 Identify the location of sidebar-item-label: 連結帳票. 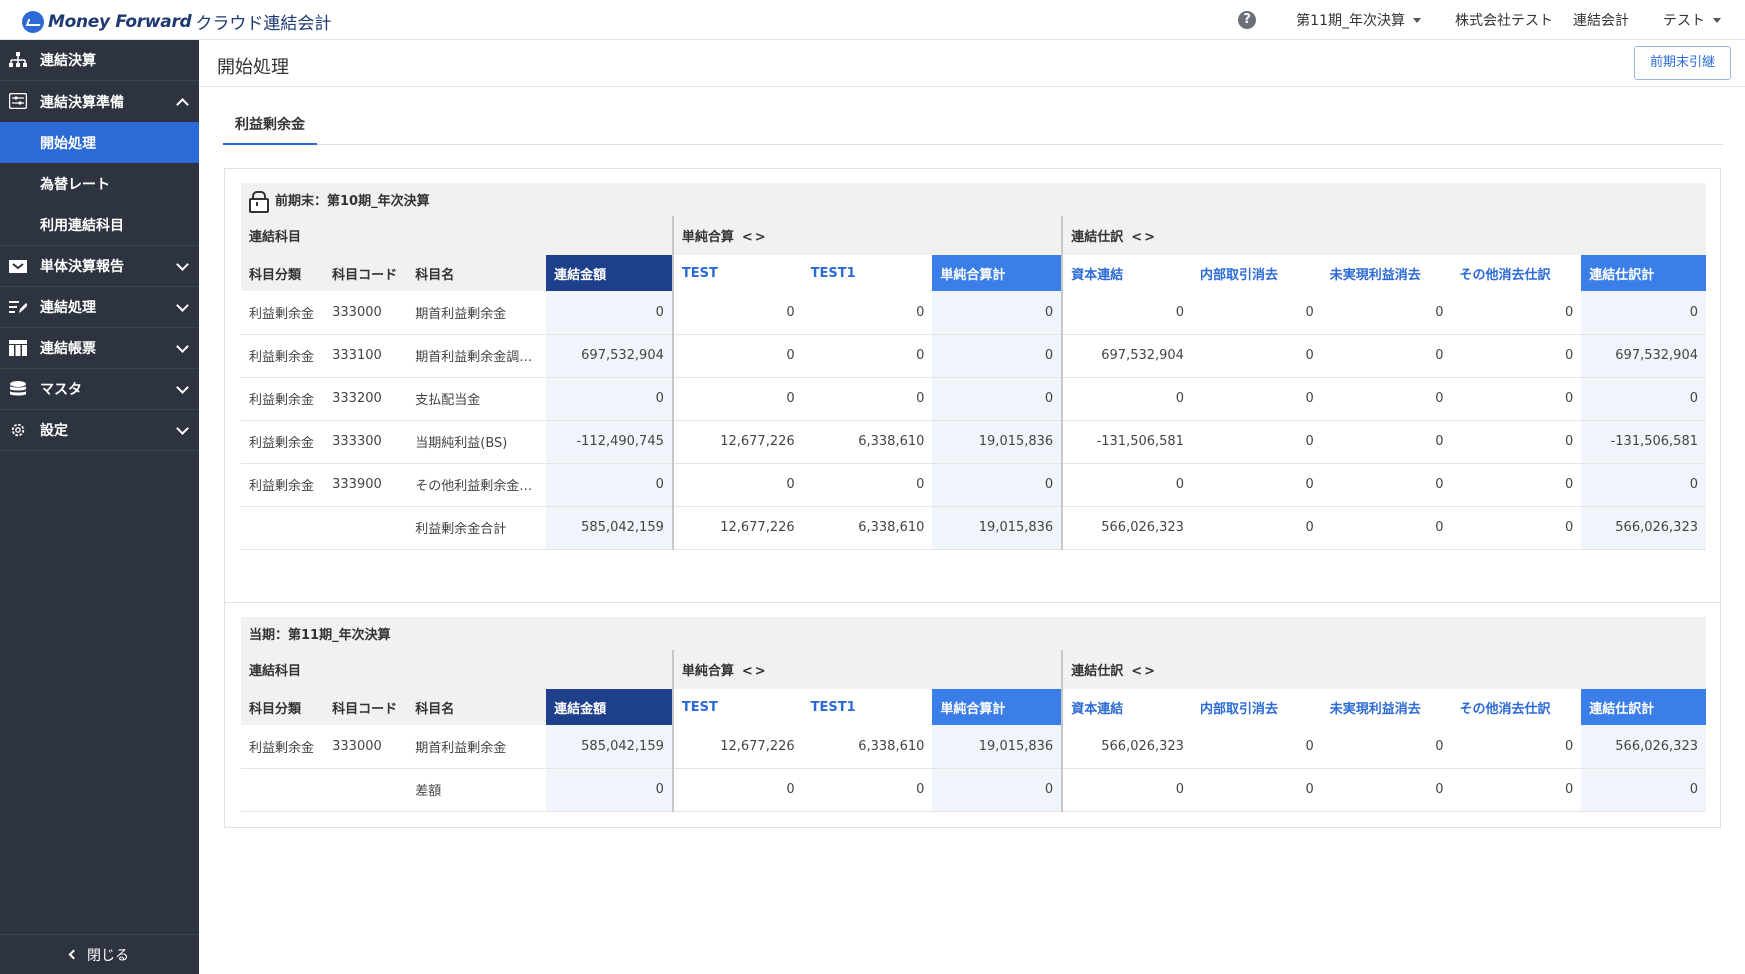
(68, 349).